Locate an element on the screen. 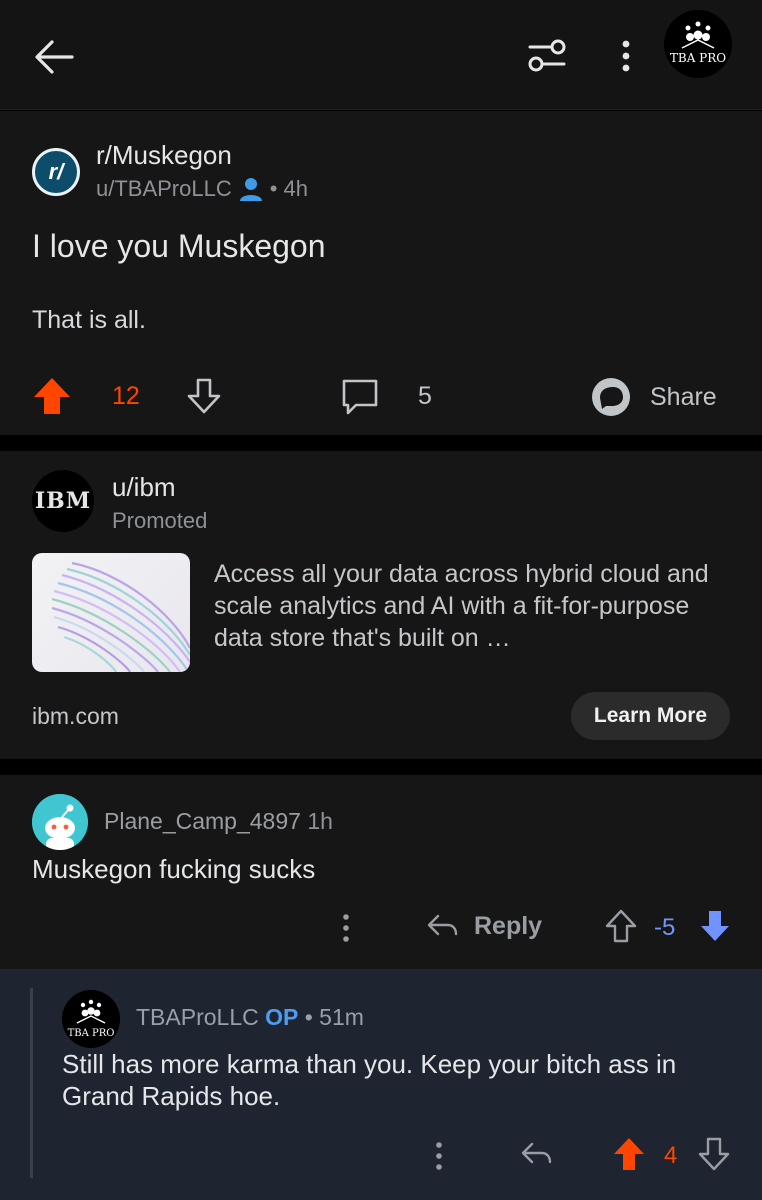 The width and height of the screenshot is (762, 1200). share-icon is located at coordinates (611, 397).